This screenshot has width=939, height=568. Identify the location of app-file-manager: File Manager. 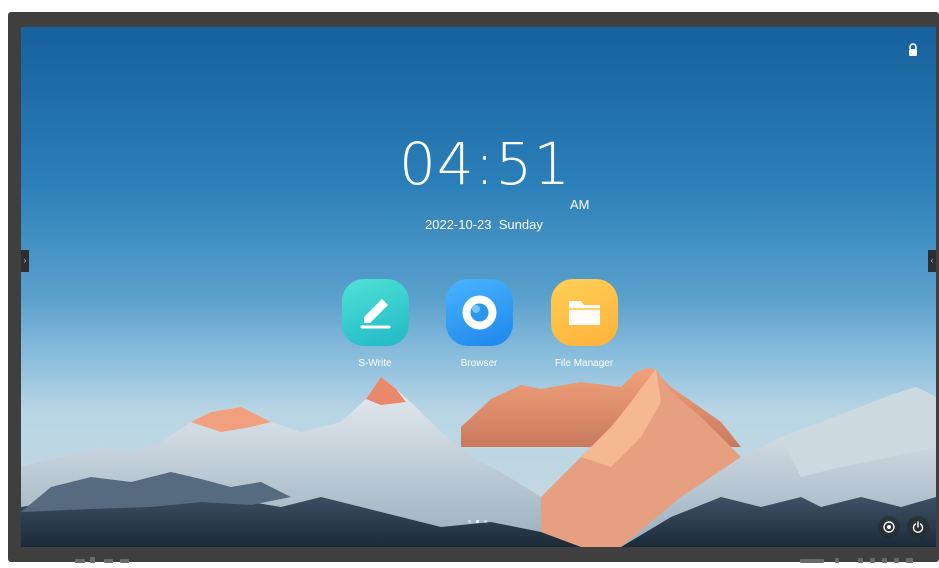
(584, 324).